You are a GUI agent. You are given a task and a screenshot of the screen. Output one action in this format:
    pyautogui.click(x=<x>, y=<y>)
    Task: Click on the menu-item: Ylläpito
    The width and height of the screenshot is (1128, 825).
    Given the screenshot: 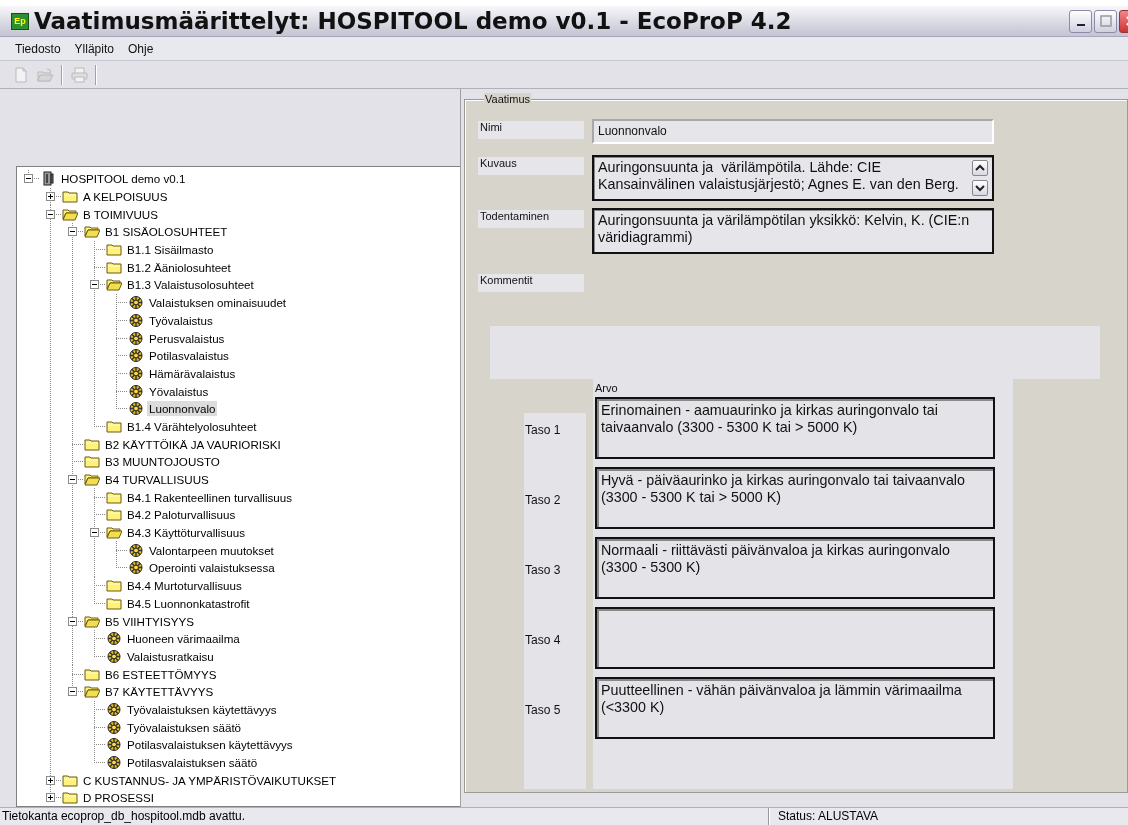 What is the action you would take?
    pyautogui.click(x=94, y=48)
    